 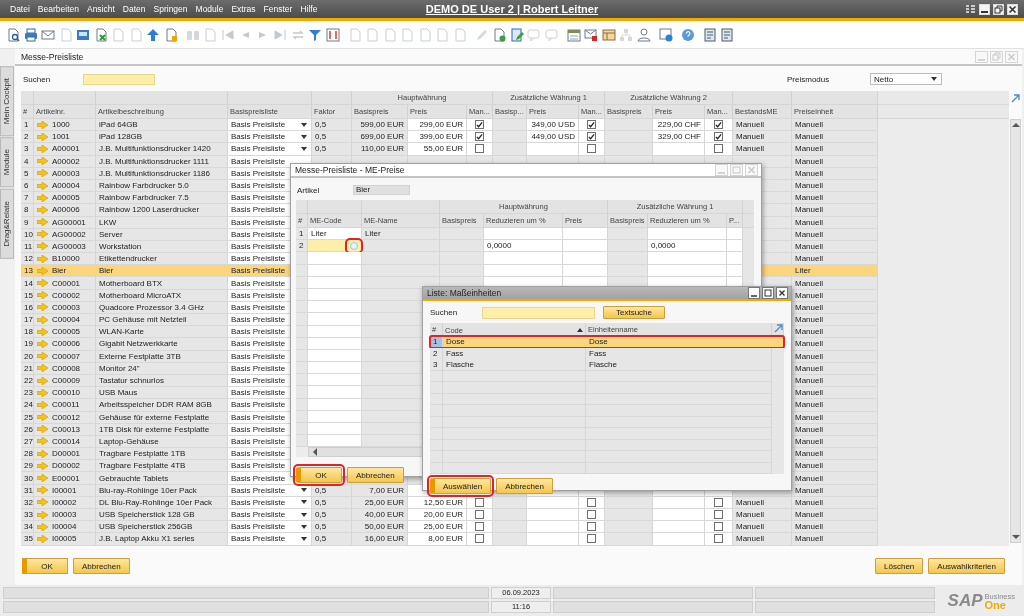 What do you see at coordinates (162, 222) in the screenshot?
I see `table-cell: LKW` at bounding box center [162, 222].